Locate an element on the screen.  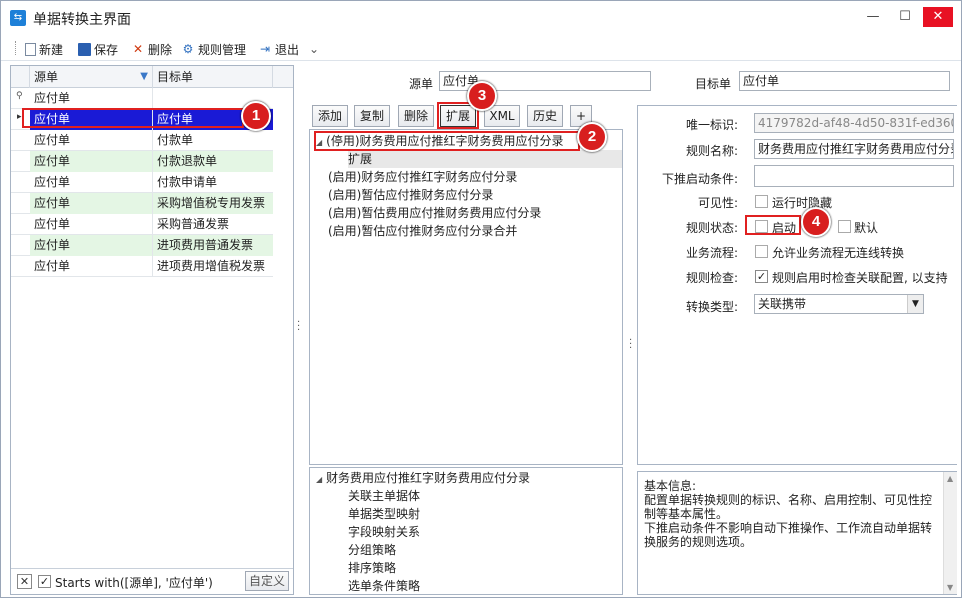
table-row: 应付单 付款退款单 is located at coordinates (142, 161).